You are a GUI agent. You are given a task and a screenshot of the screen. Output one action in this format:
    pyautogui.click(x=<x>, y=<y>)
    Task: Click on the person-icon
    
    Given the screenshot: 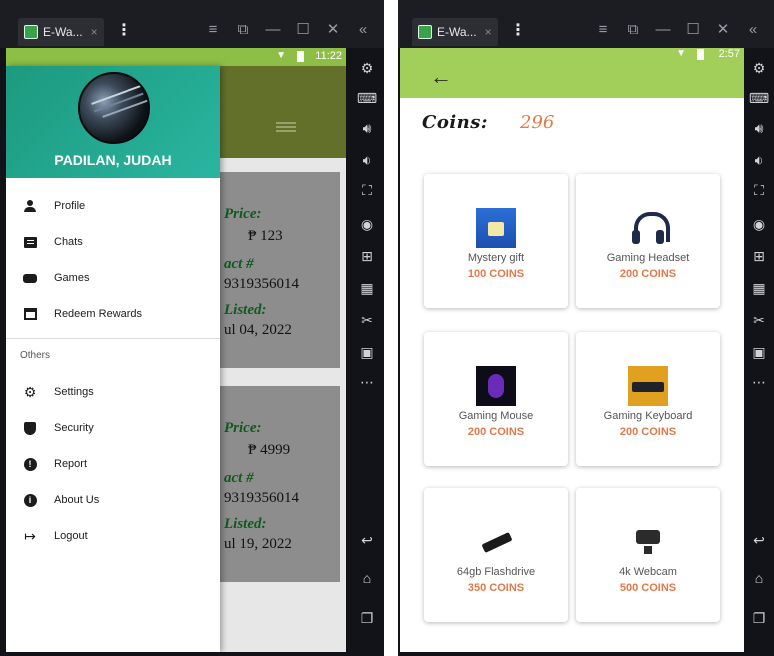 What is the action you would take?
    pyautogui.click(x=30, y=206)
    